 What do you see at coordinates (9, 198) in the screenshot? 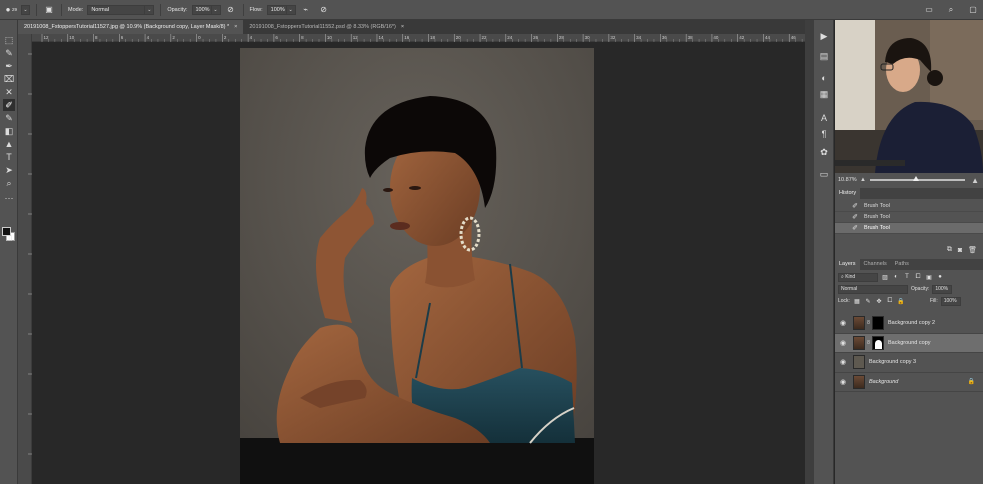
I see `more-tools-icon: ···` at bounding box center [9, 198].